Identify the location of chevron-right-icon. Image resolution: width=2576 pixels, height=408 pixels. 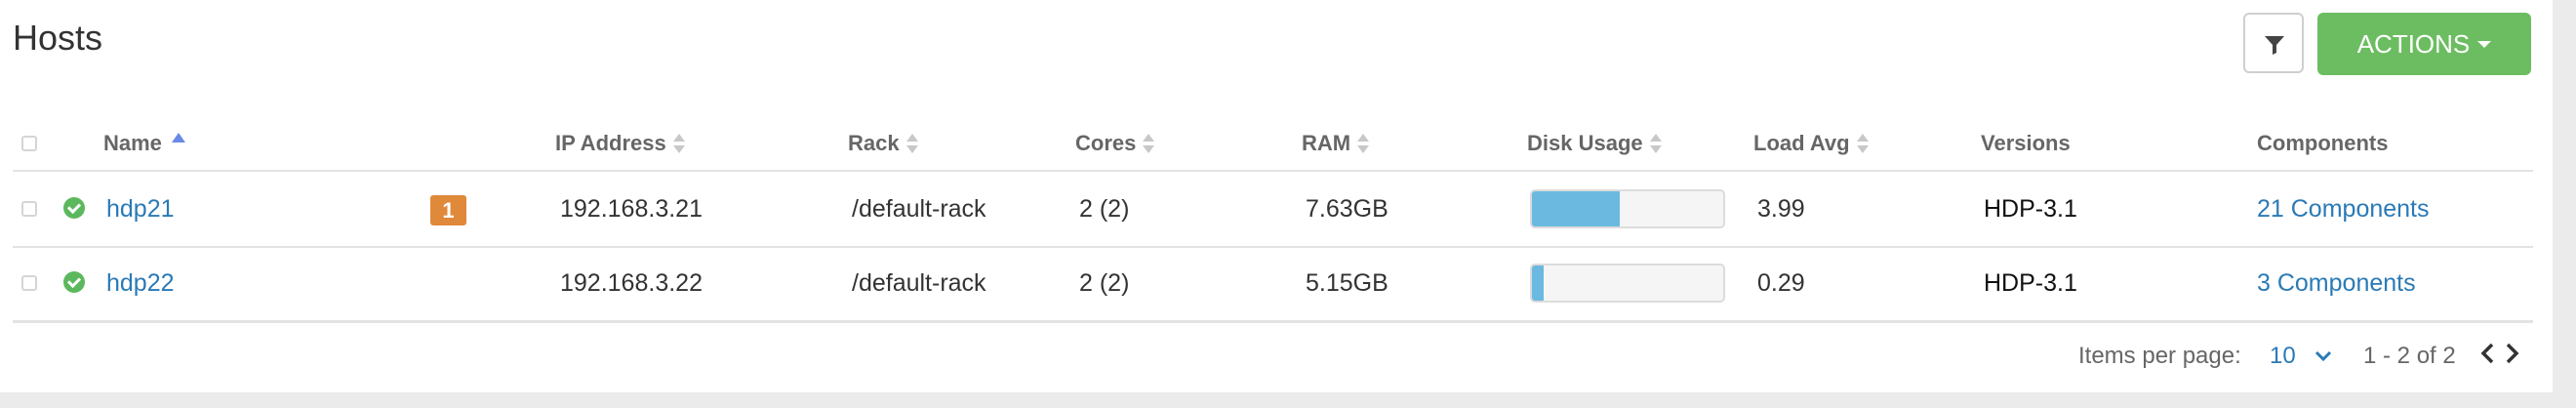
(2511, 353).